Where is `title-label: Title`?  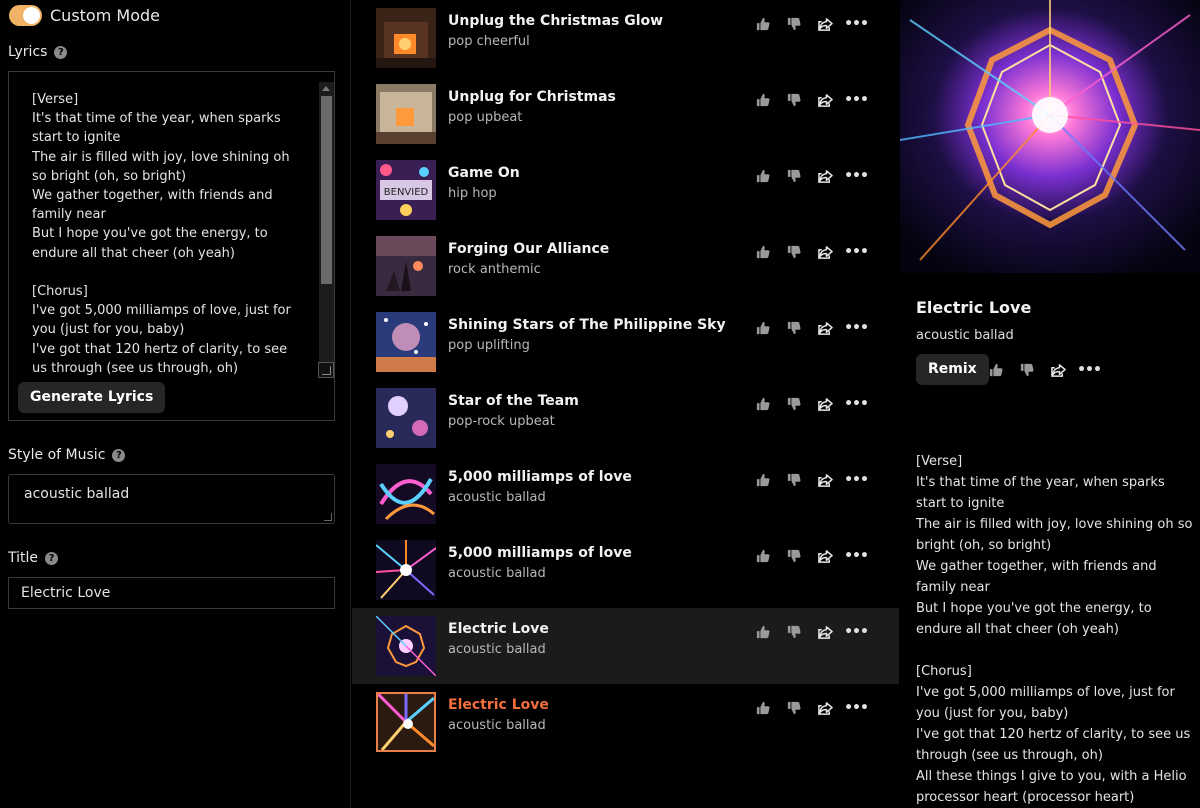
title-label: Title is located at coordinates (23, 558).